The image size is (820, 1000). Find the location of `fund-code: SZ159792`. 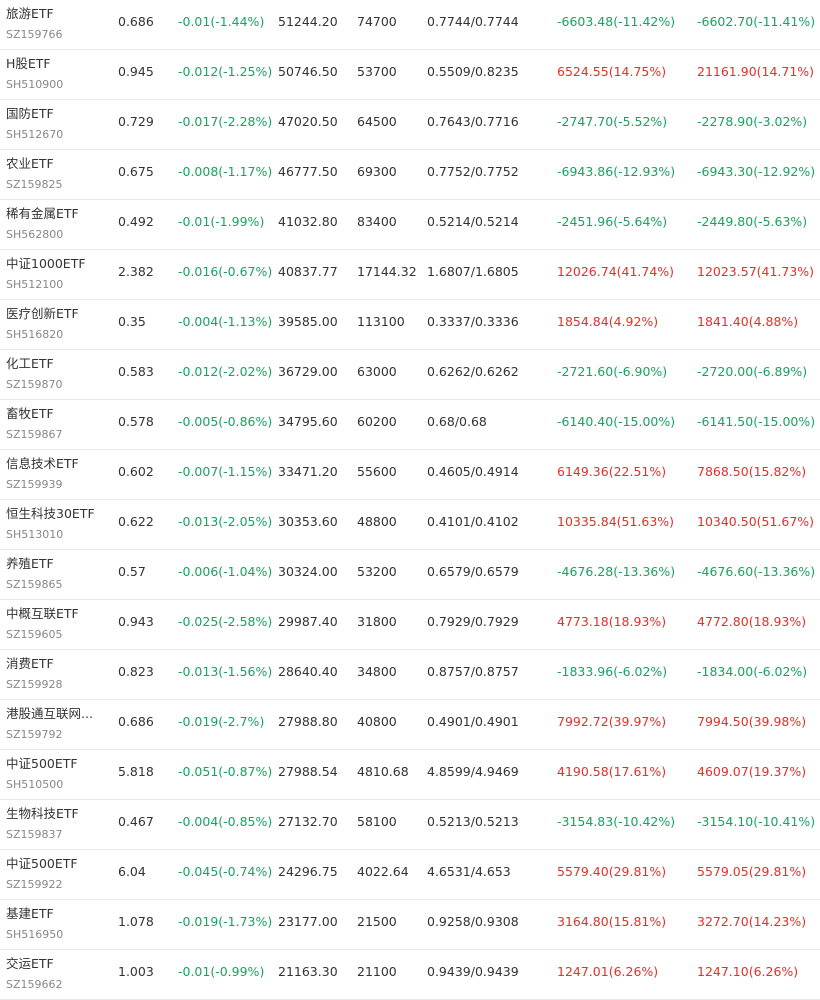

fund-code: SZ159792 is located at coordinates (34, 734).